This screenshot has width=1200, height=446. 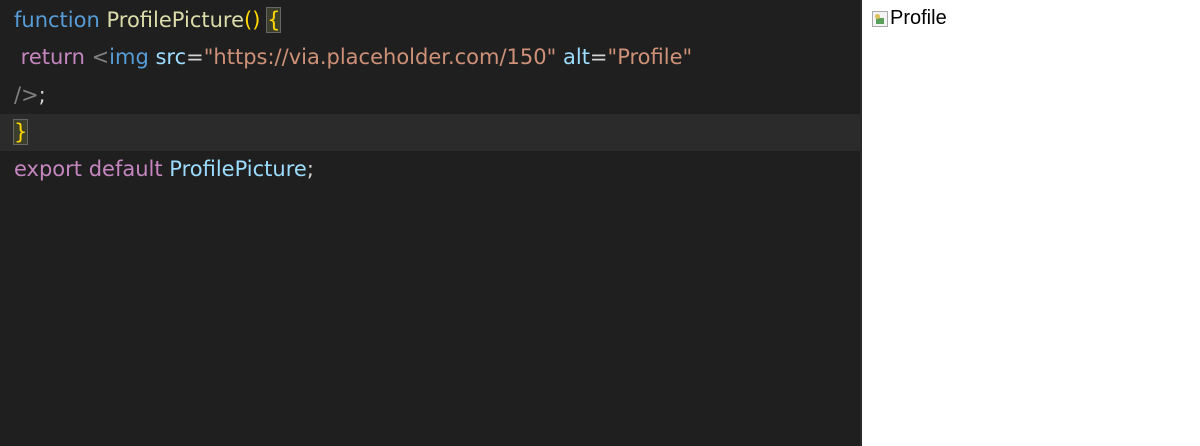 What do you see at coordinates (26, 95) in the screenshot?
I see `code-token: />` at bounding box center [26, 95].